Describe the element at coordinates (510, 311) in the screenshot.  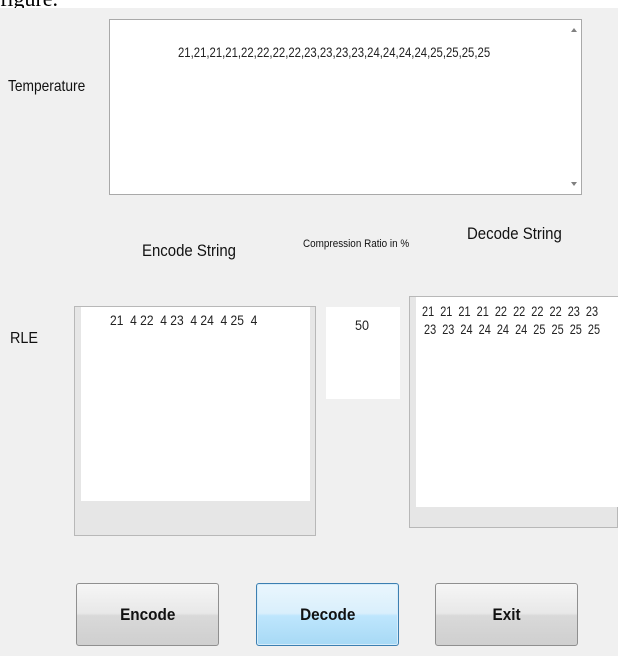
I see `decode-output-line-1-text: 21 21 21 21 22 22 22 22 23 23` at that location.